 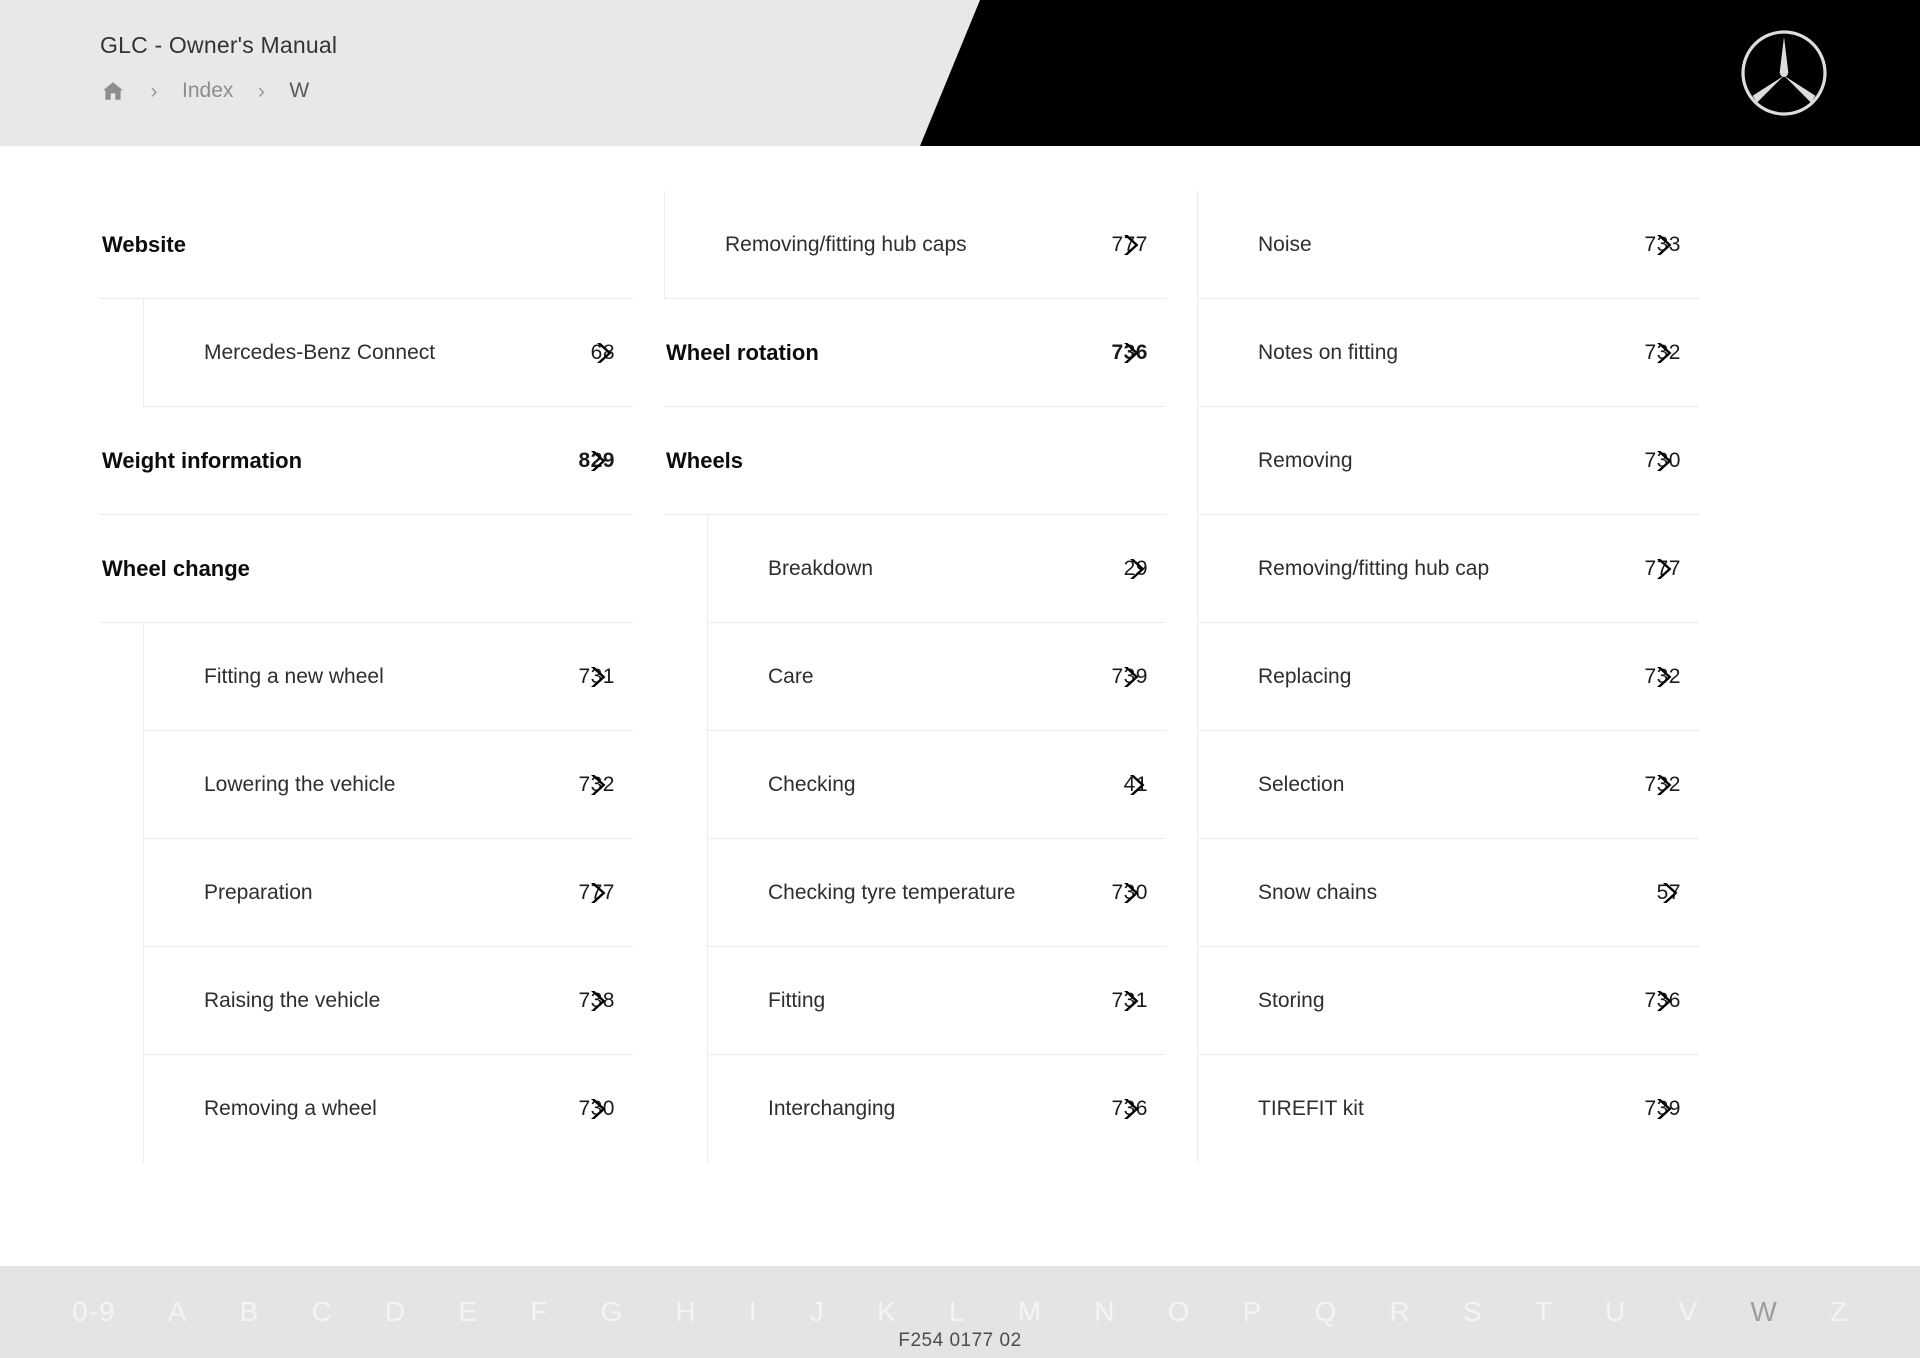 I want to click on index-entry-mercedes-benz-connect: Mercedes-Benz Connect 68, so click(x=388, y=353).